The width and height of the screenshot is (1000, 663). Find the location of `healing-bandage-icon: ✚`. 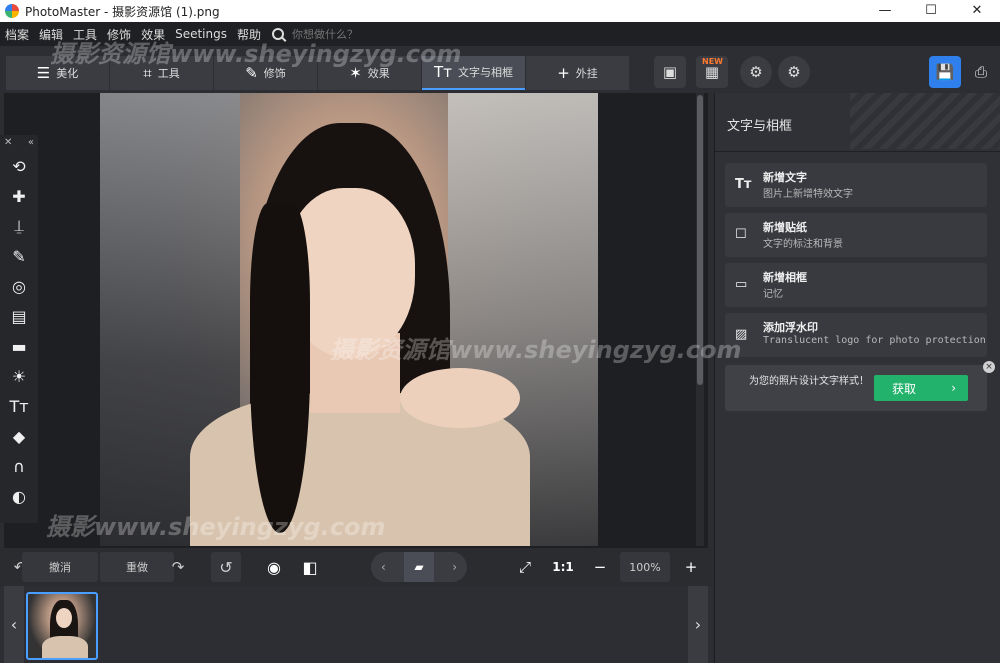

healing-bandage-icon: ✚ is located at coordinates (19, 196).